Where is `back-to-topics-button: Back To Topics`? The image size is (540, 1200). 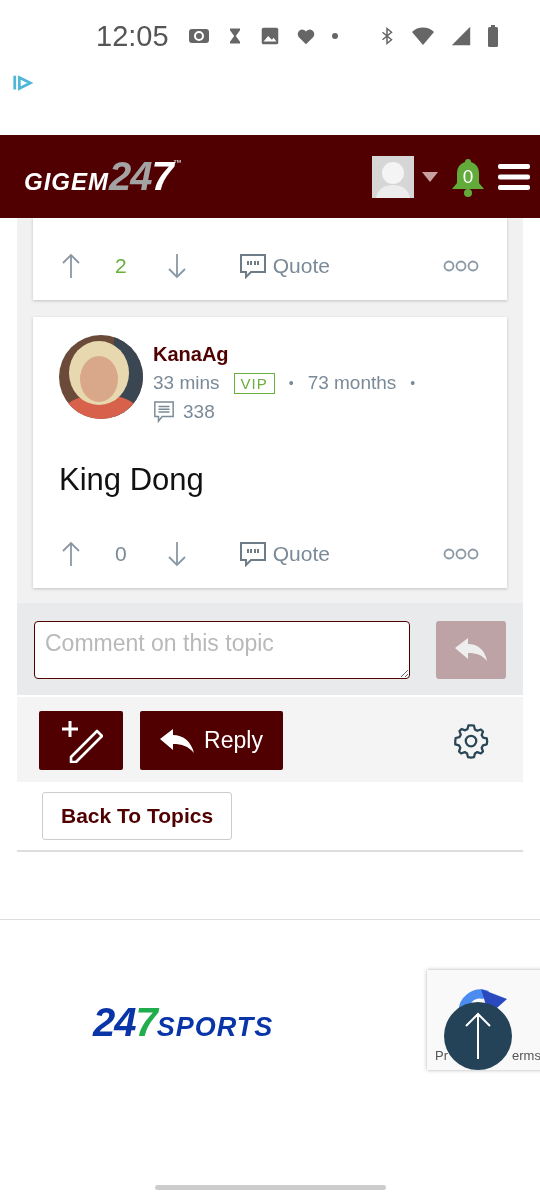 back-to-topics-button: Back To Topics is located at coordinates (137, 816).